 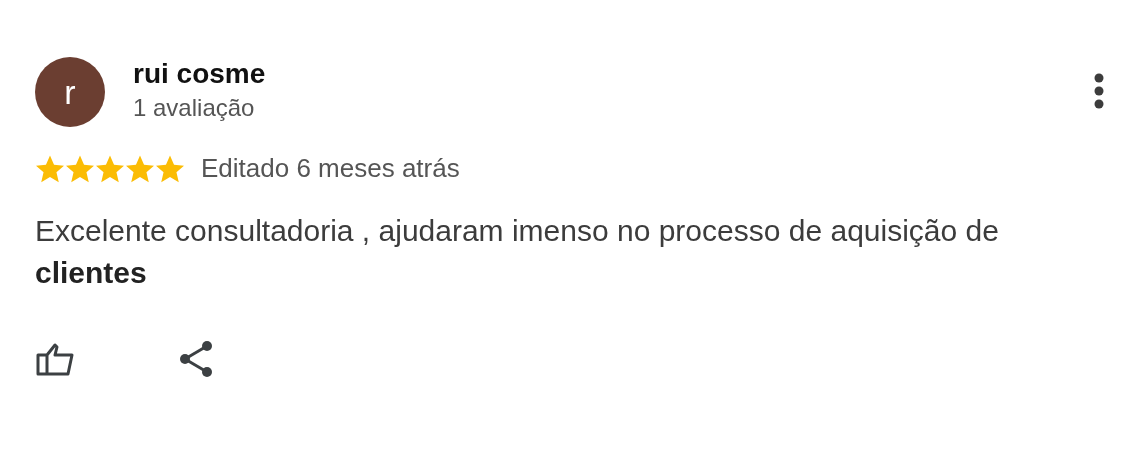 I want to click on review-count: 1 avaliação, so click(x=194, y=108).